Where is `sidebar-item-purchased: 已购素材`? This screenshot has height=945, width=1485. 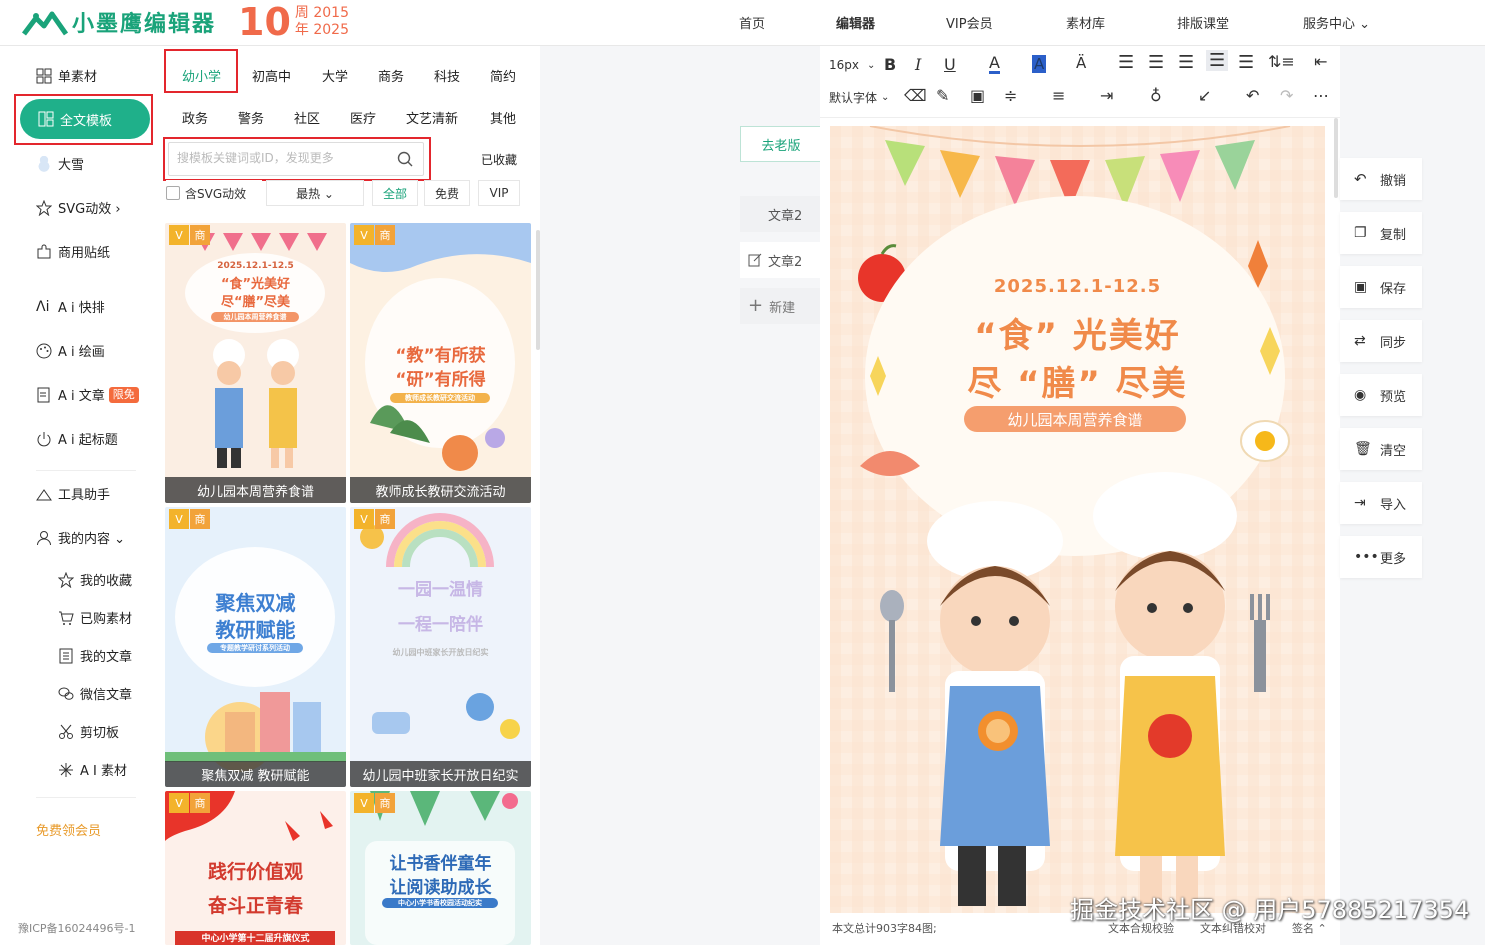
sidebar-item-purchased: 已购素材 is located at coordinates (95, 617).